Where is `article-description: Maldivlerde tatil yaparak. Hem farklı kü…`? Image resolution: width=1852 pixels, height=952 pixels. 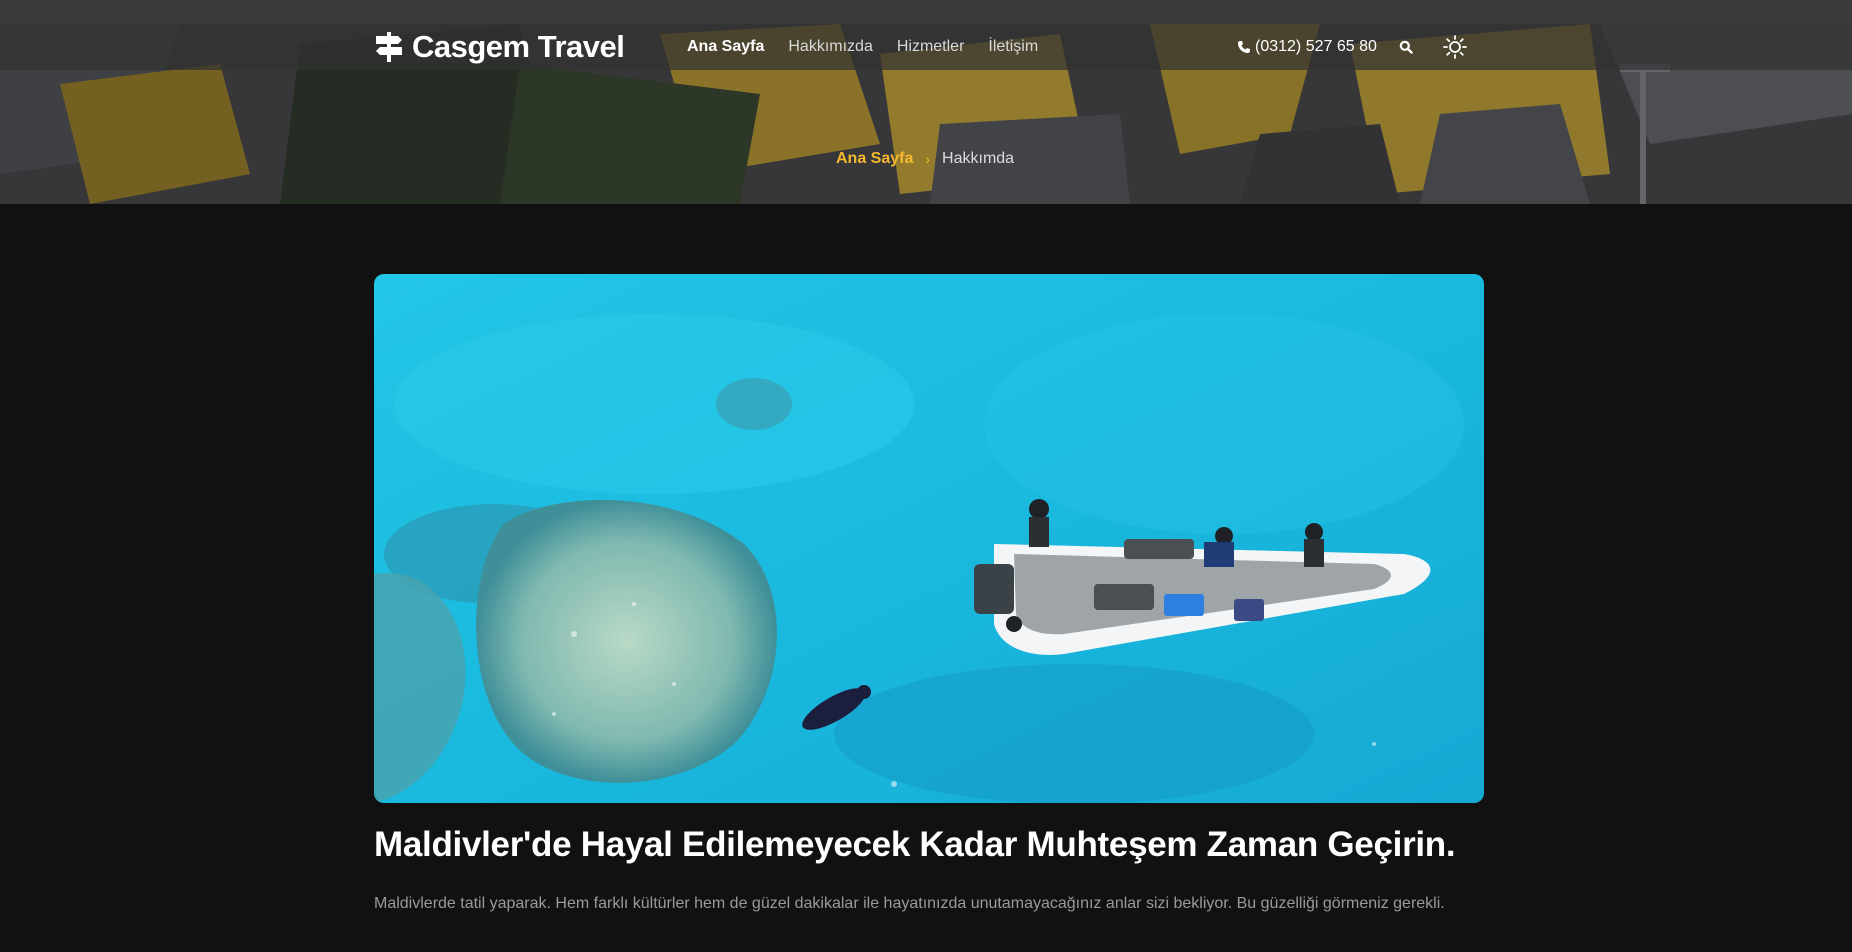
article-description: Maldivlerde tatil yaparak. Hem farklı kü… is located at coordinates (909, 903).